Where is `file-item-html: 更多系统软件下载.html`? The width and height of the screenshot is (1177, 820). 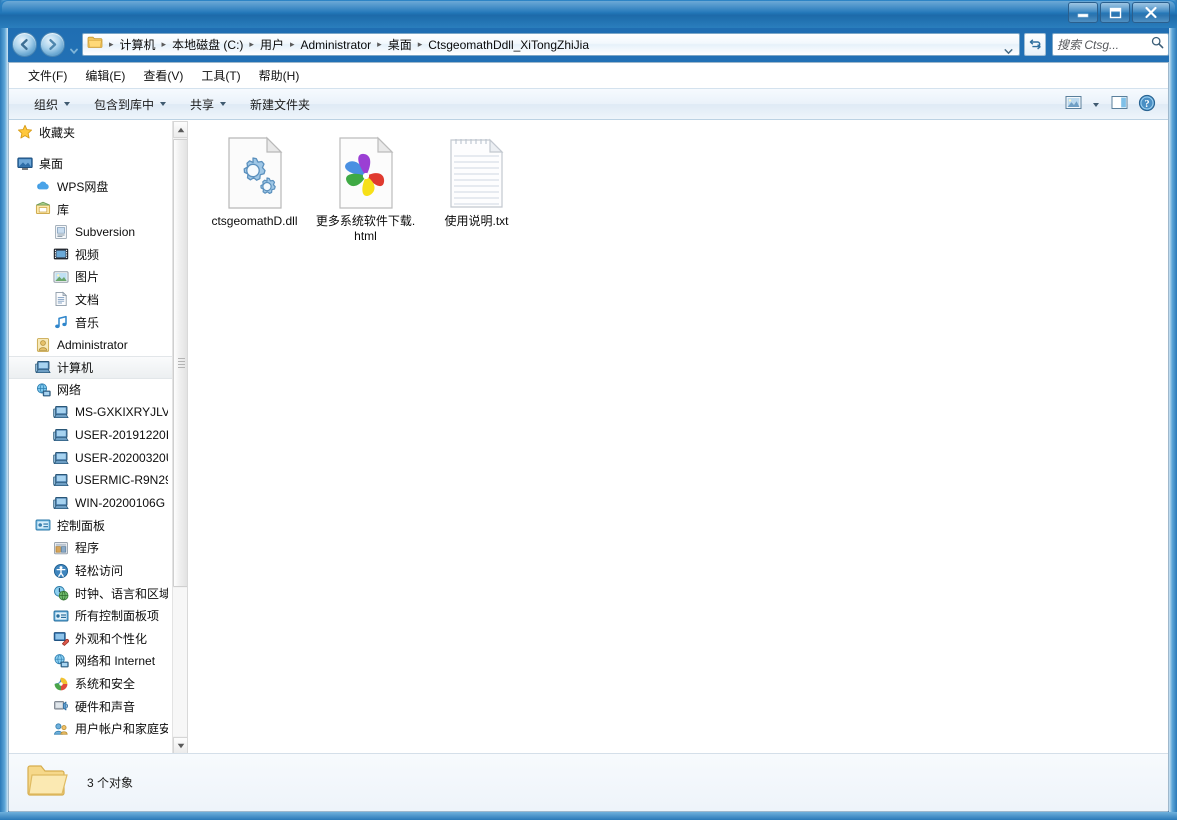 file-item-html: 更多系统软件下载.html is located at coordinates (365, 191).